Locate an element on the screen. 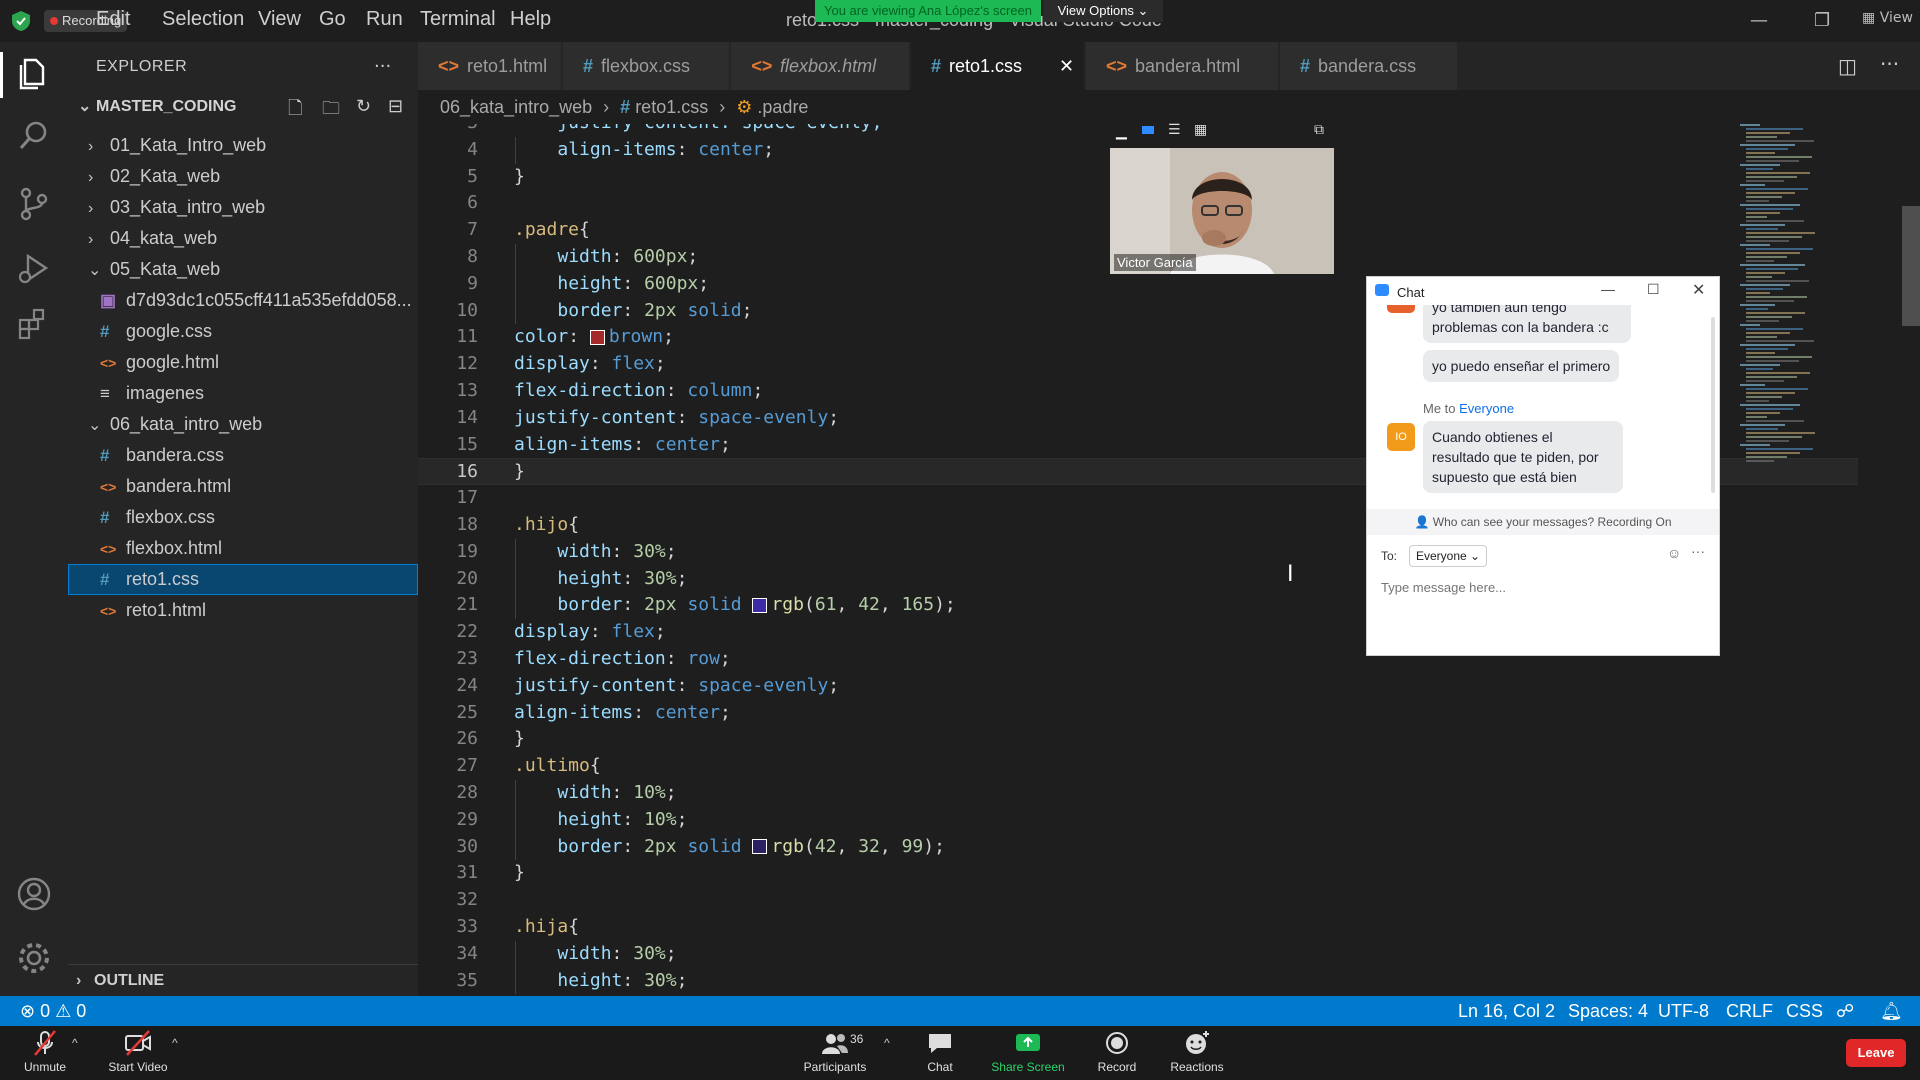 The image size is (1920, 1080). gallery-view-icon: ▦ is located at coordinates (1200, 130).